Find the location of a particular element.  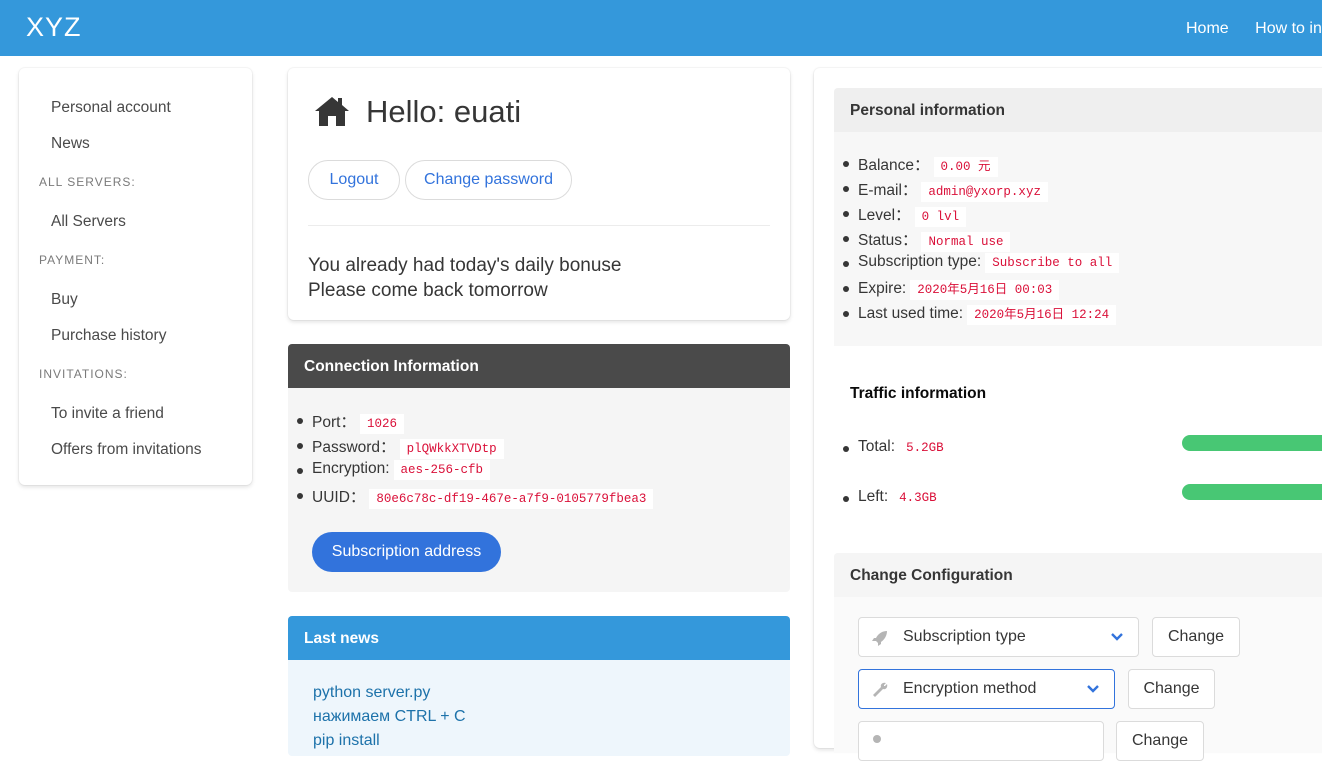

subscription-type-select: Subscription type is located at coordinates (998, 637).